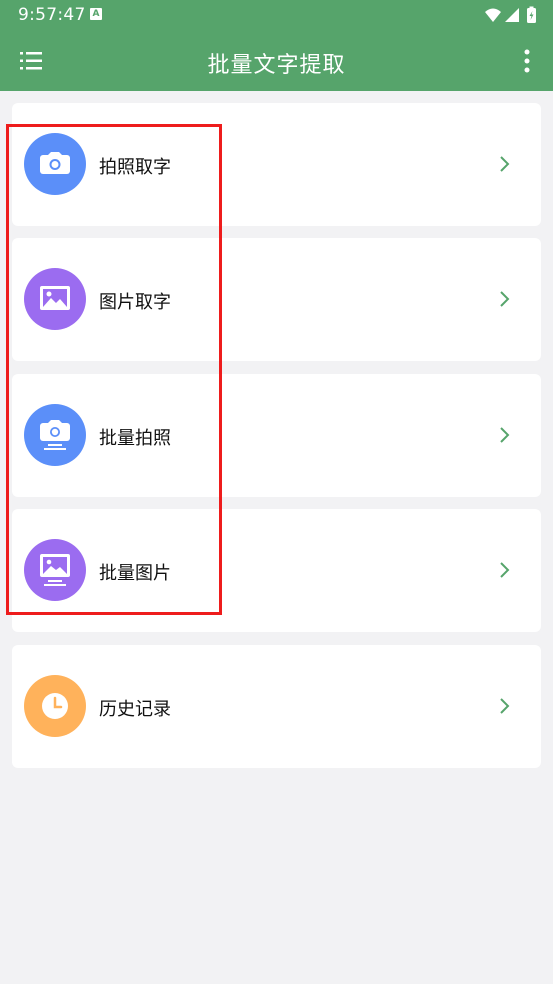 The height and width of the screenshot is (984, 553). What do you see at coordinates (135, 167) in the screenshot?
I see `menu-item-label: 拍照取字` at bounding box center [135, 167].